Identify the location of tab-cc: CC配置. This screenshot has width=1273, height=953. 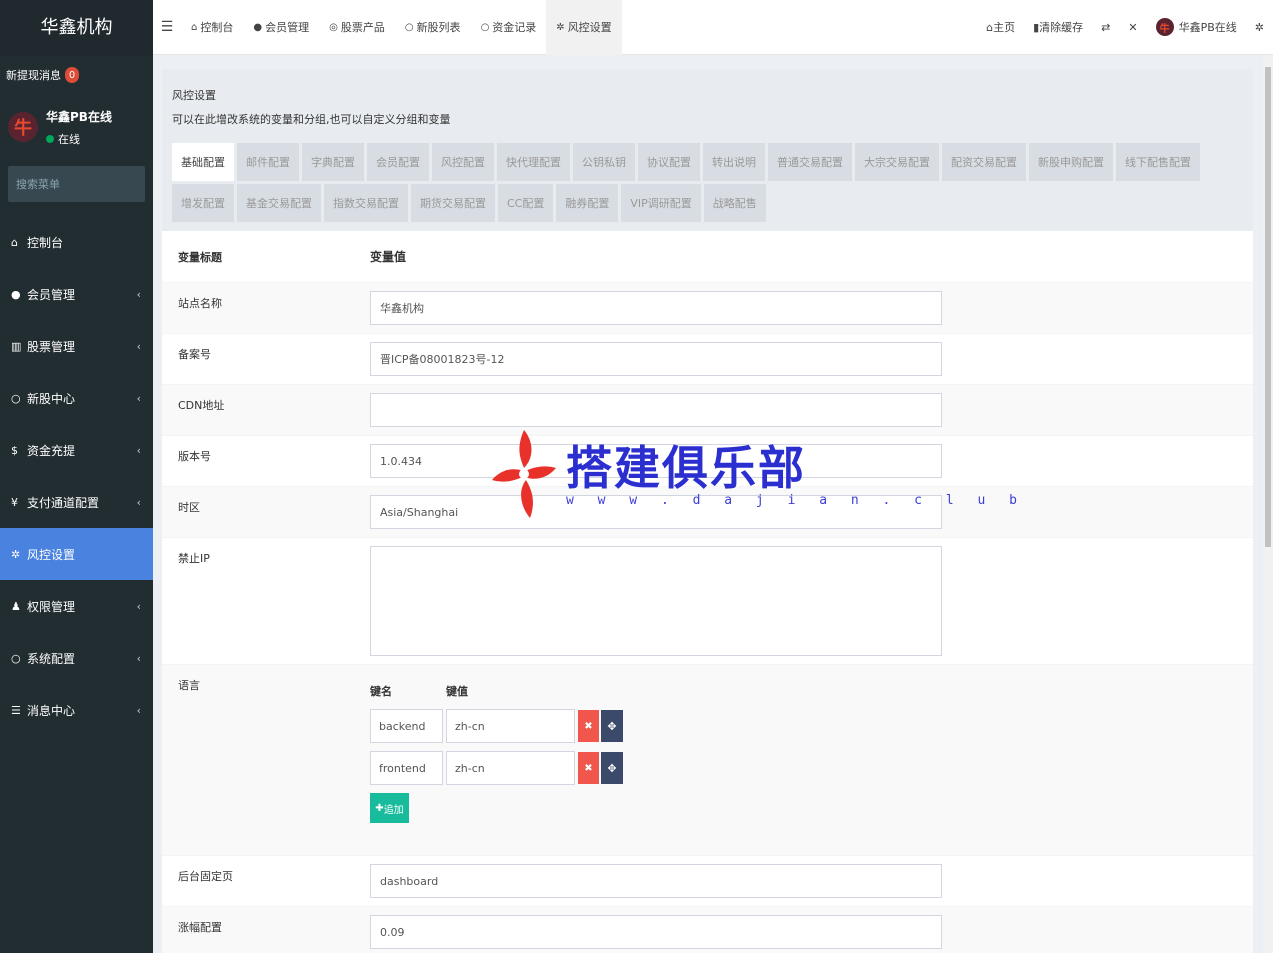
(526, 203).